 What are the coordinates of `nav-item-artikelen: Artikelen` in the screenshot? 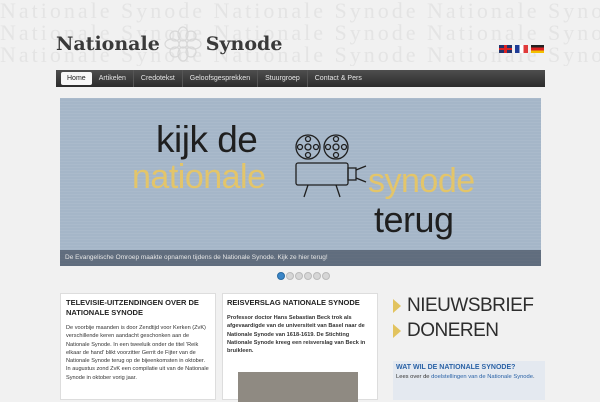 It's located at (112, 78).